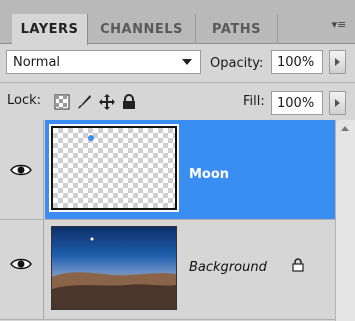  I want to click on blend-row: Normal Opacity: 100%, so click(177, 61).